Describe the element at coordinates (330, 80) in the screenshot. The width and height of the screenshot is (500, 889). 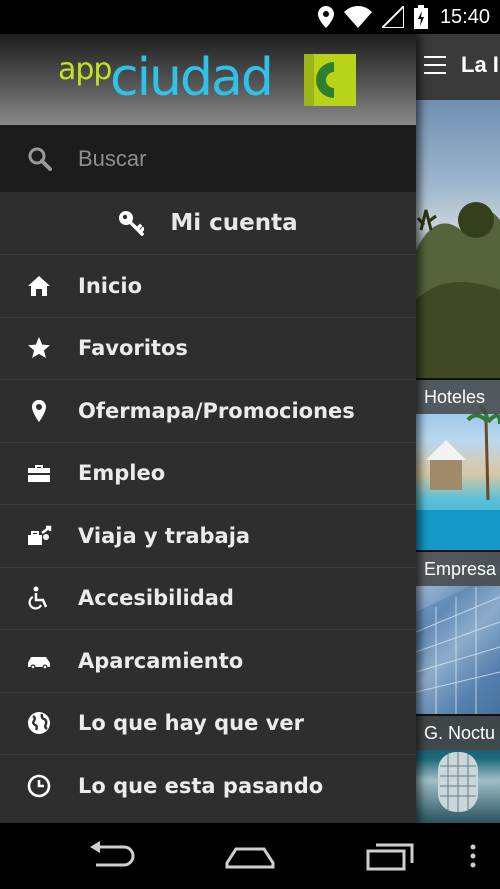
I see `logo-mark-icon` at that location.